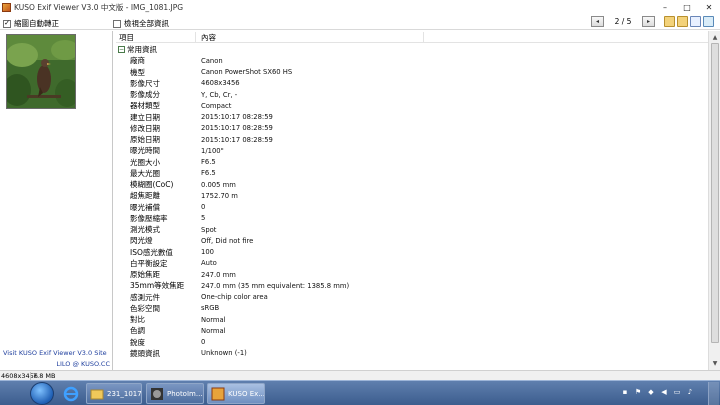 The image size is (720, 405). What do you see at coordinates (638, 392) in the screenshot?
I see `tray-flag-icon: ⚑` at bounding box center [638, 392].